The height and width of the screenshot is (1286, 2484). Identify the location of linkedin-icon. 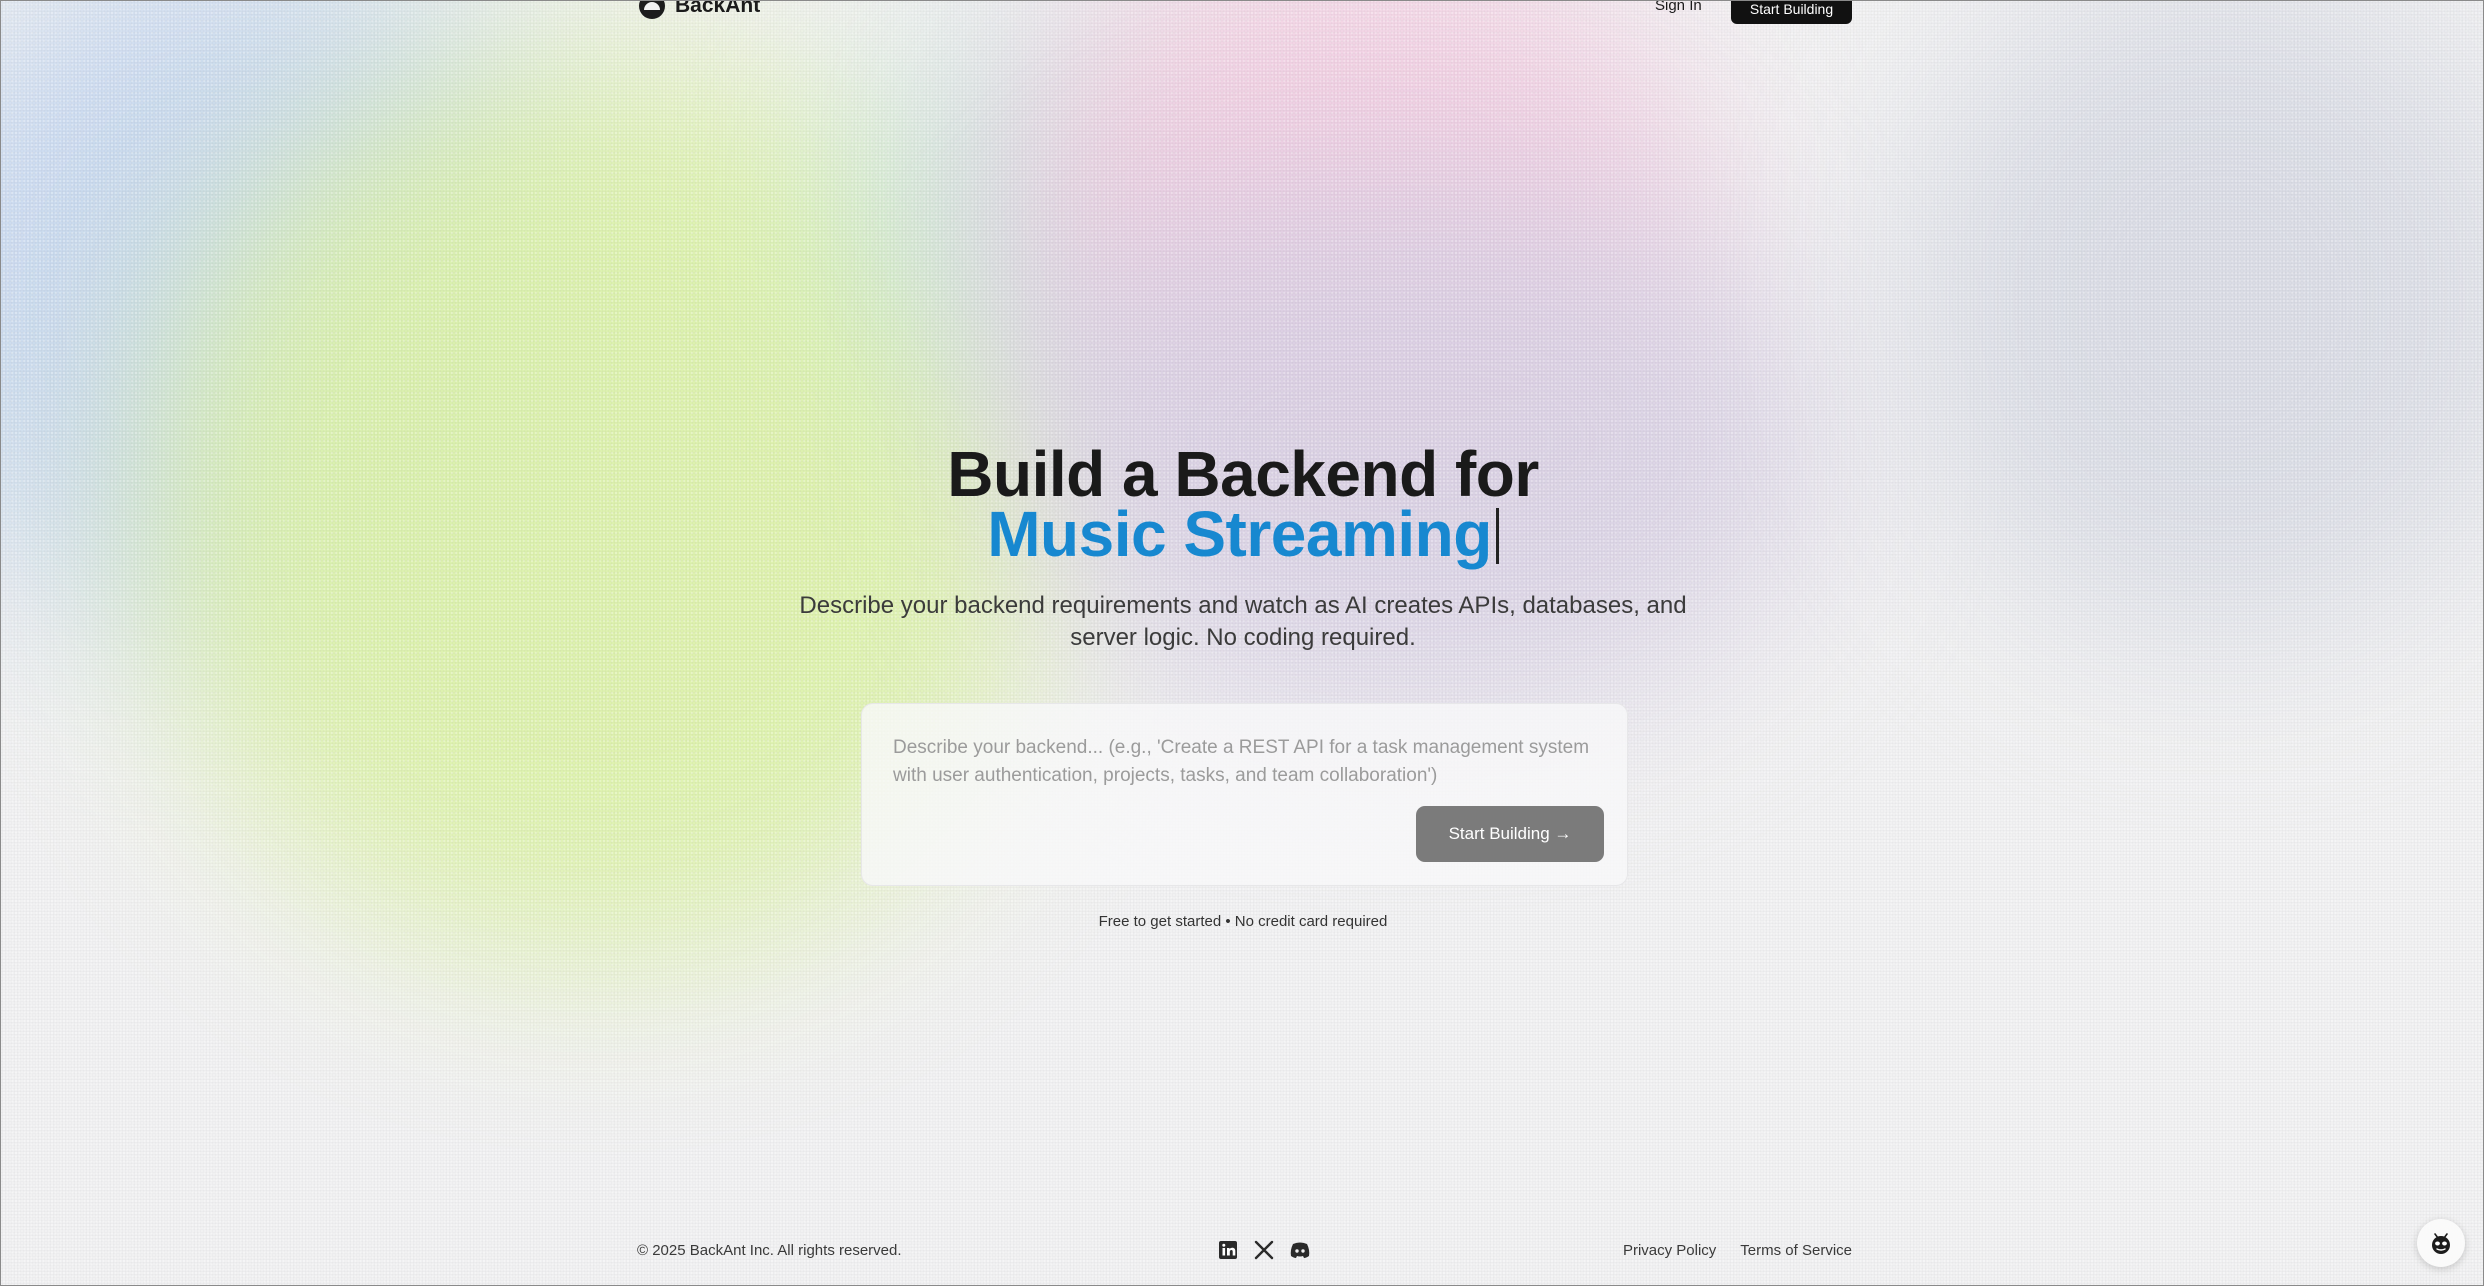
(1228, 1250).